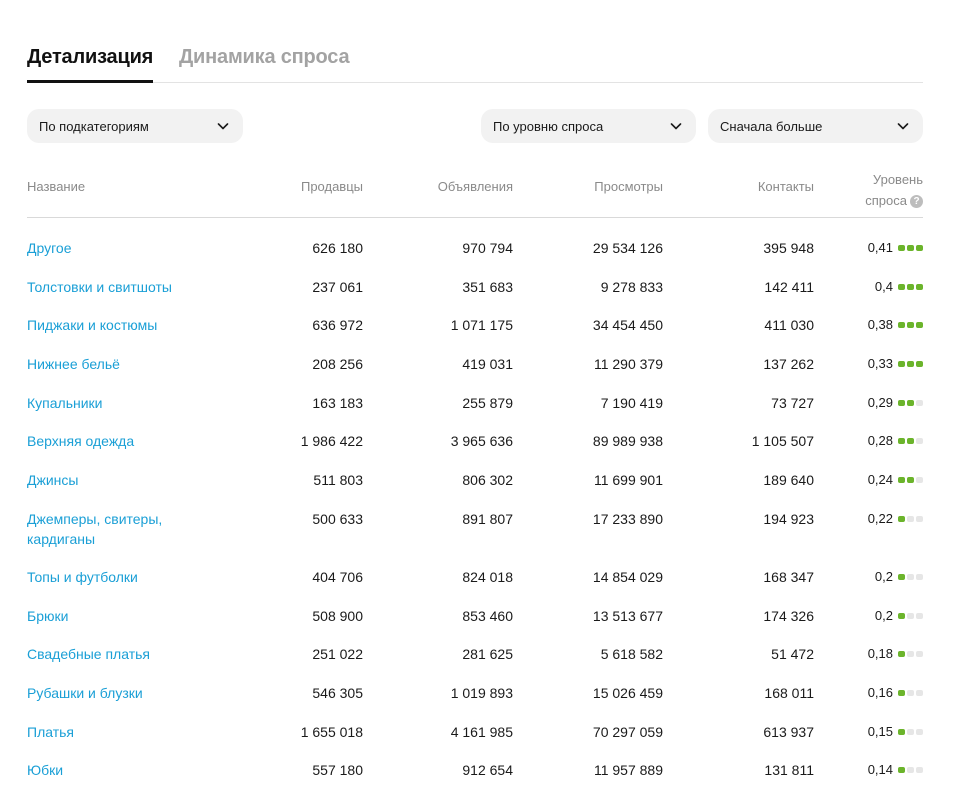  I want to click on demand-level-cell: 0,29, so click(895, 403).